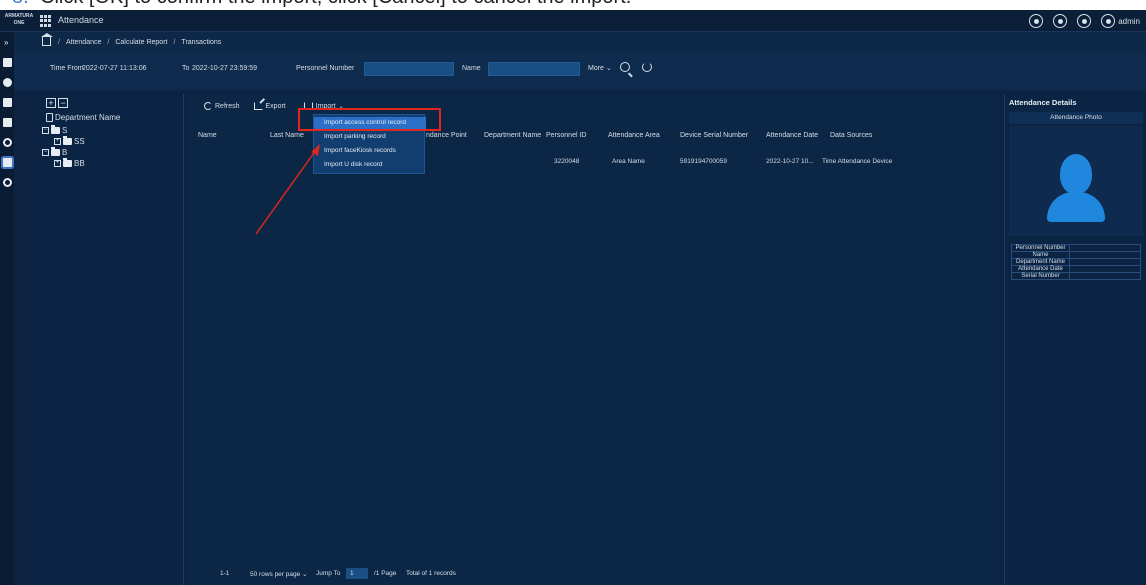 The height and width of the screenshot is (585, 1146). Describe the element at coordinates (471, 68) in the screenshot. I see `name-label: Name` at that location.